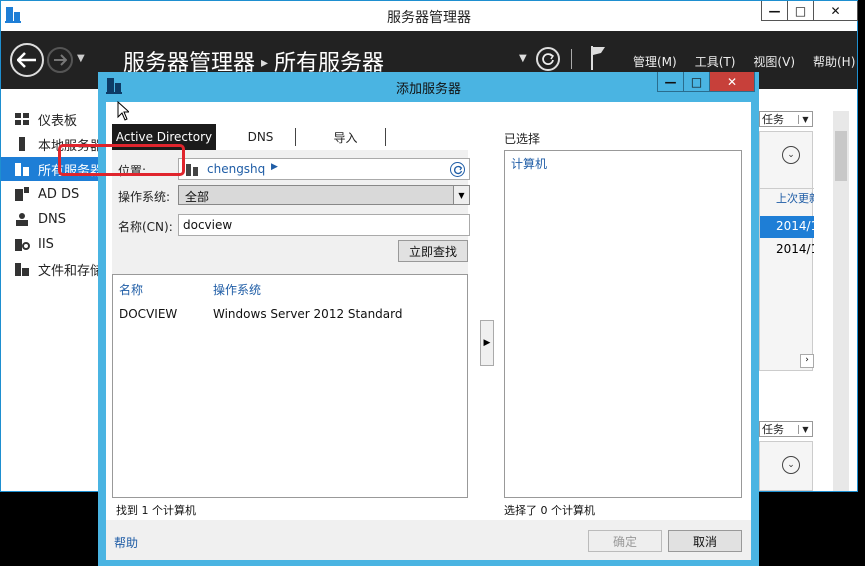 Image resolution: width=865 pixels, height=566 pixels. Describe the element at coordinates (22, 219) in the screenshot. I see `dns-icon` at that location.